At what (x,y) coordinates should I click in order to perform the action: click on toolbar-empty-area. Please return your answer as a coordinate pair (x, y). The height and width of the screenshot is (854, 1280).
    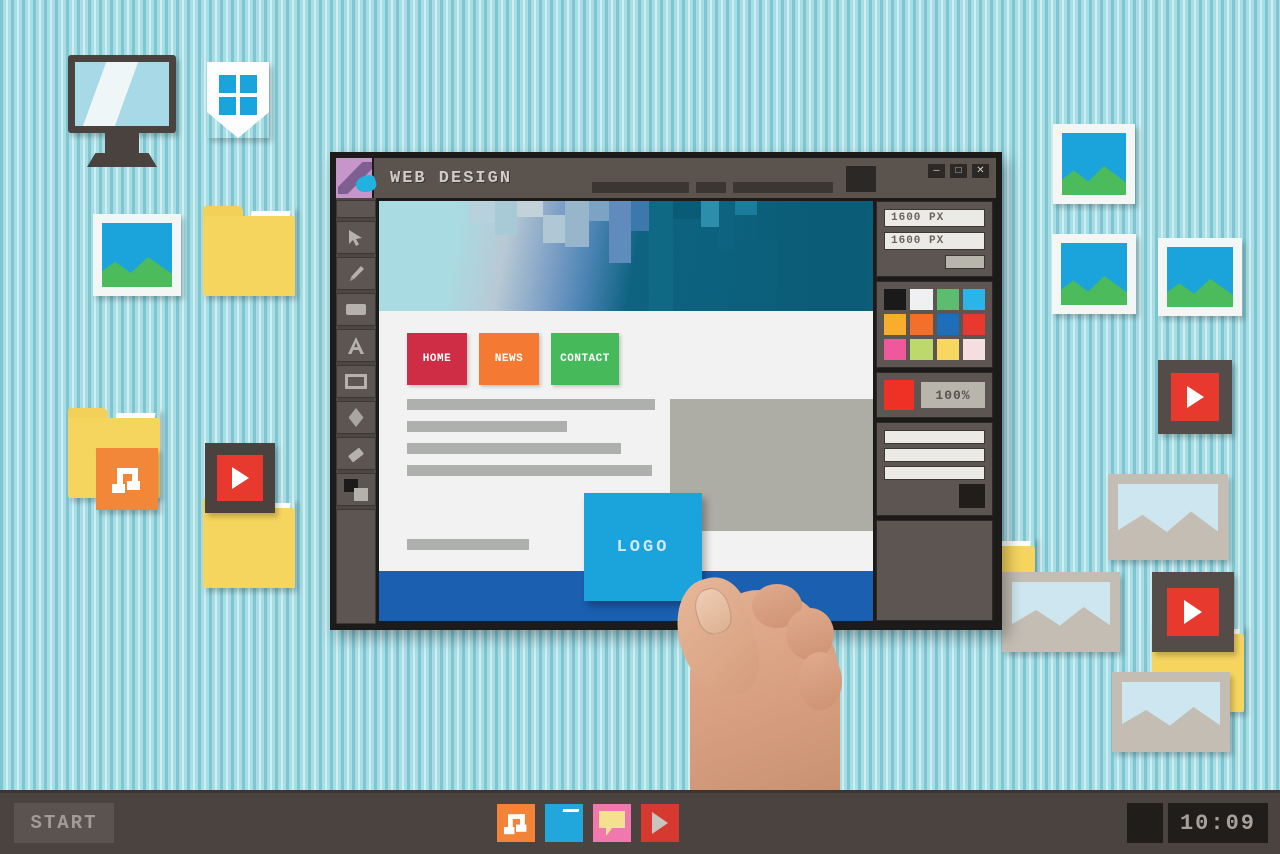
    Looking at the image, I should click on (356, 566).